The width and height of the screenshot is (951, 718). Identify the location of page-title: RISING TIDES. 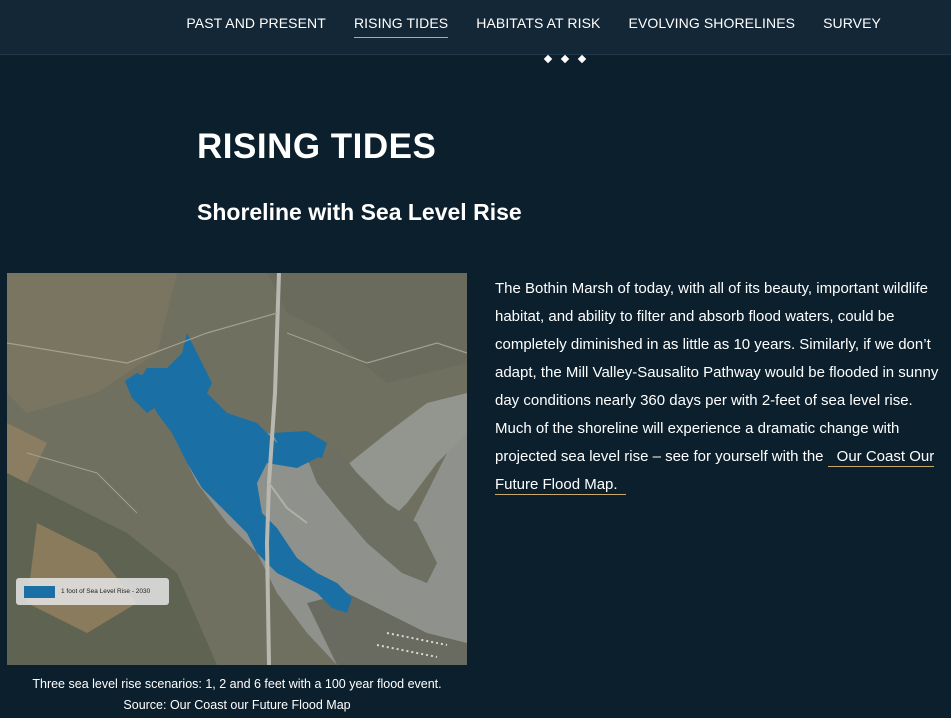
(317, 146).